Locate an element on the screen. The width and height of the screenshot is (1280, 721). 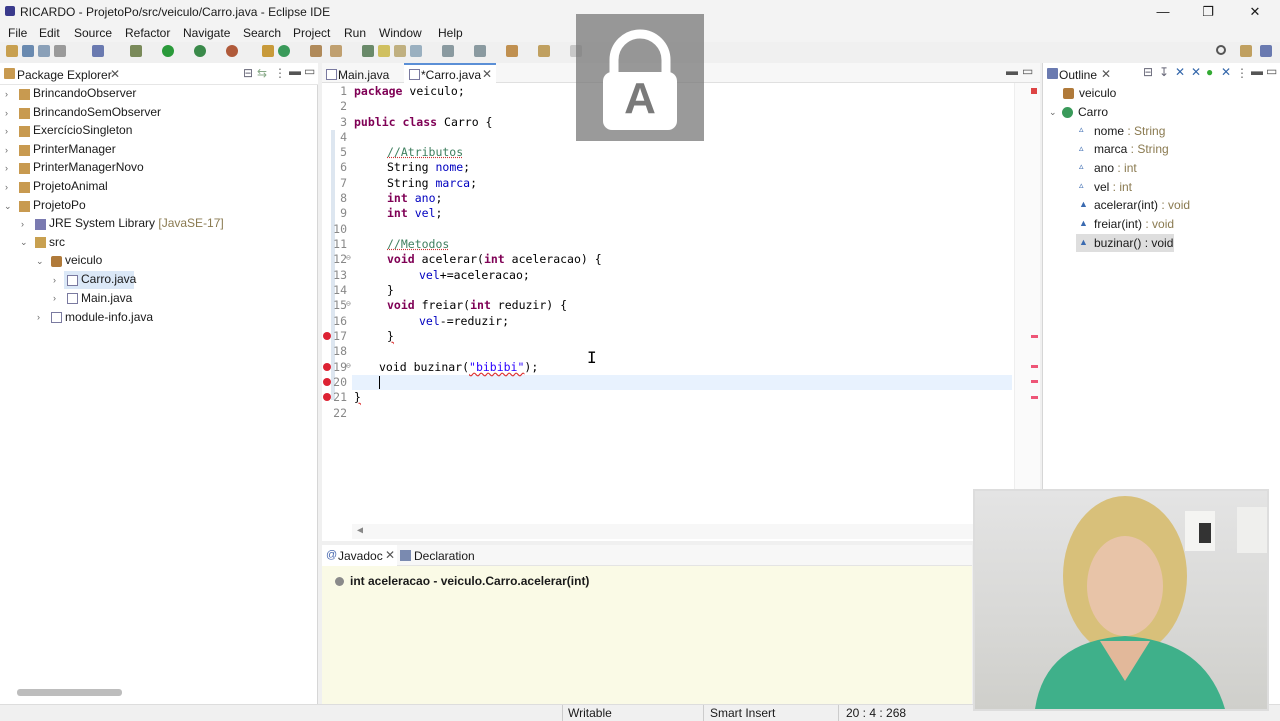
outline-member: acelerar(int) : void is located at coordinates (1142, 205).